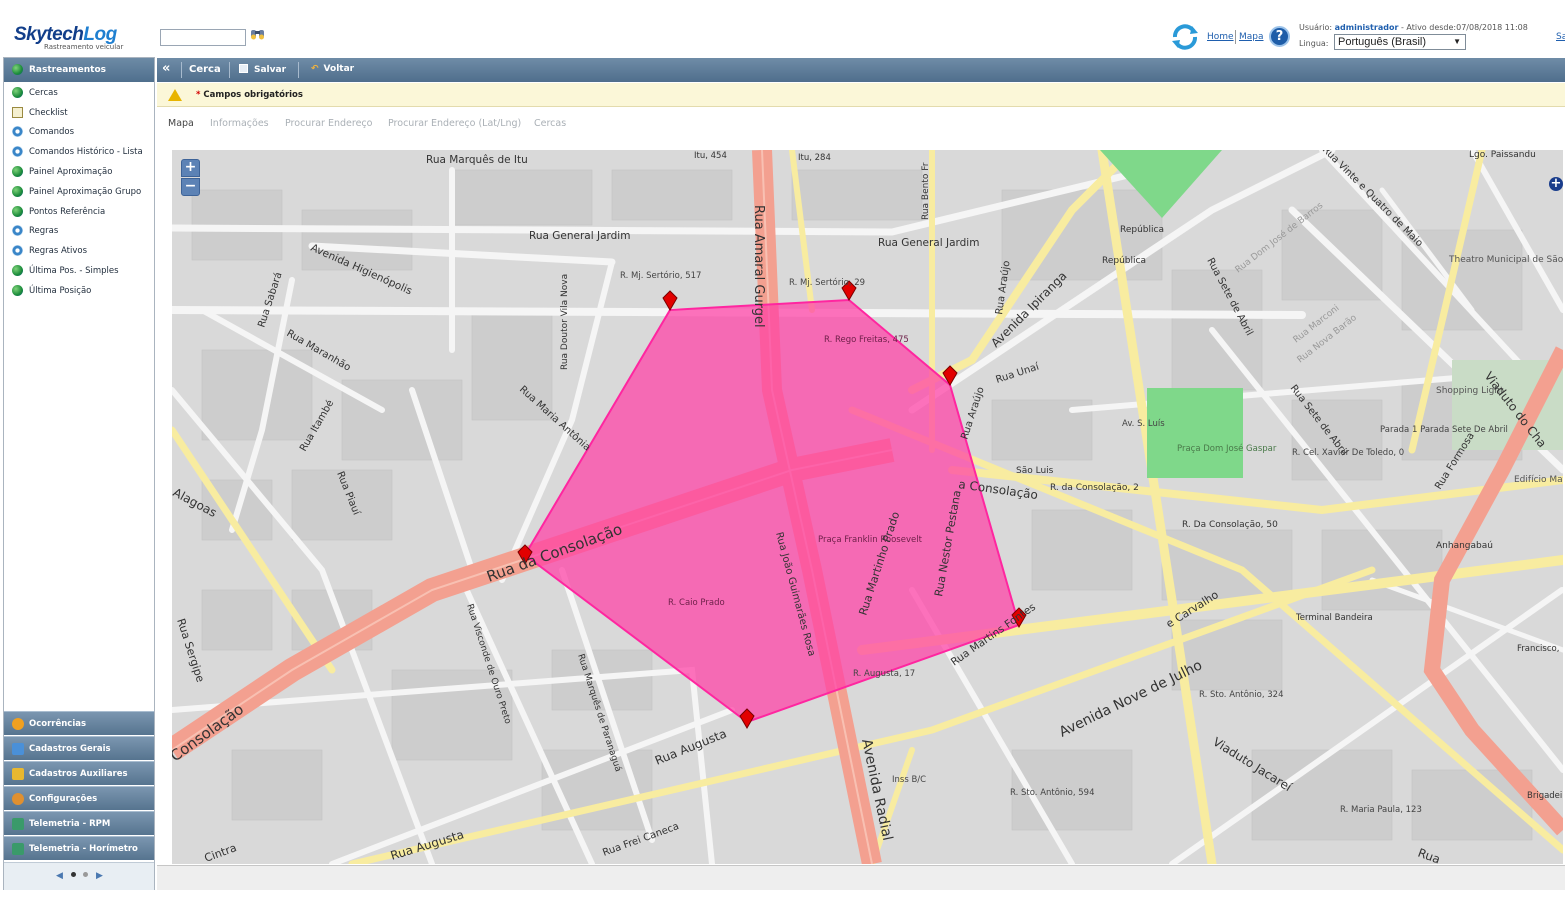 Image resolution: width=1565 pixels, height=919 pixels. What do you see at coordinates (84, 47) in the screenshot?
I see `logo-subtitle: Rastreamento veicular` at bounding box center [84, 47].